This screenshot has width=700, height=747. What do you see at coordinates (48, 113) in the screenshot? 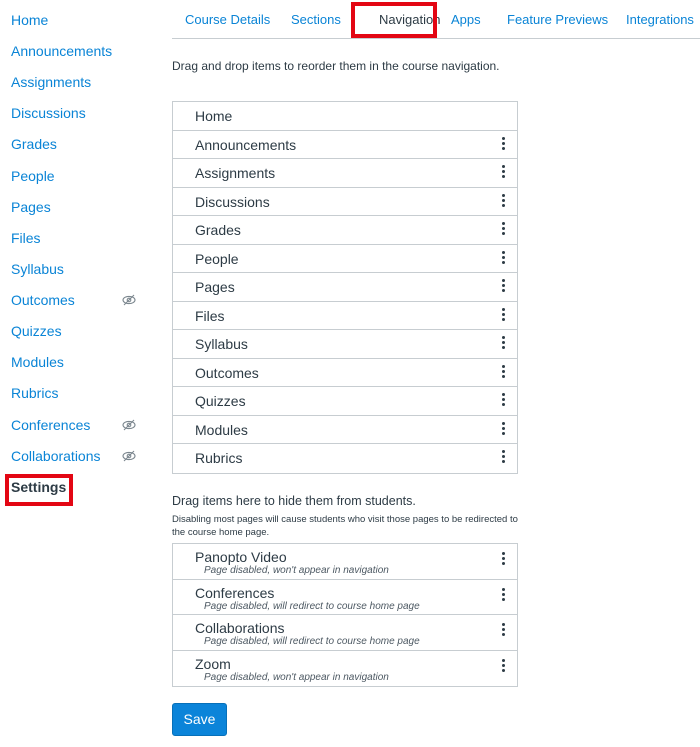
I see `sidebar-item-discussions: Discussions` at bounding box center [48, 113].